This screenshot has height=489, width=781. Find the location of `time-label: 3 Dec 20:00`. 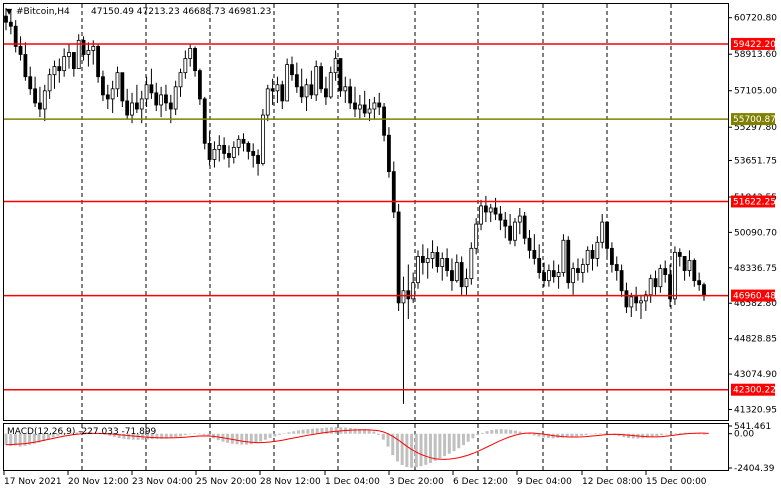

time-label: 3 Dec 20:00 is located at coordinates (416, 482).